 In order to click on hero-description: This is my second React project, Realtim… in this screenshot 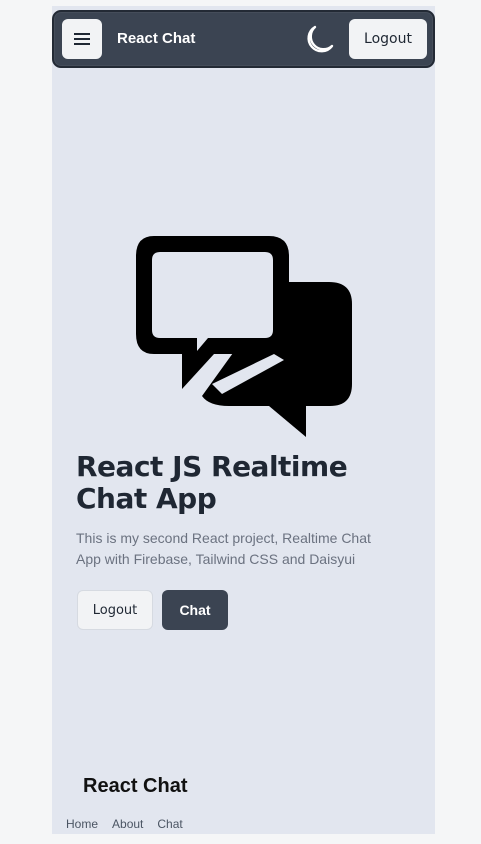, I will do `click(223, 548)`.